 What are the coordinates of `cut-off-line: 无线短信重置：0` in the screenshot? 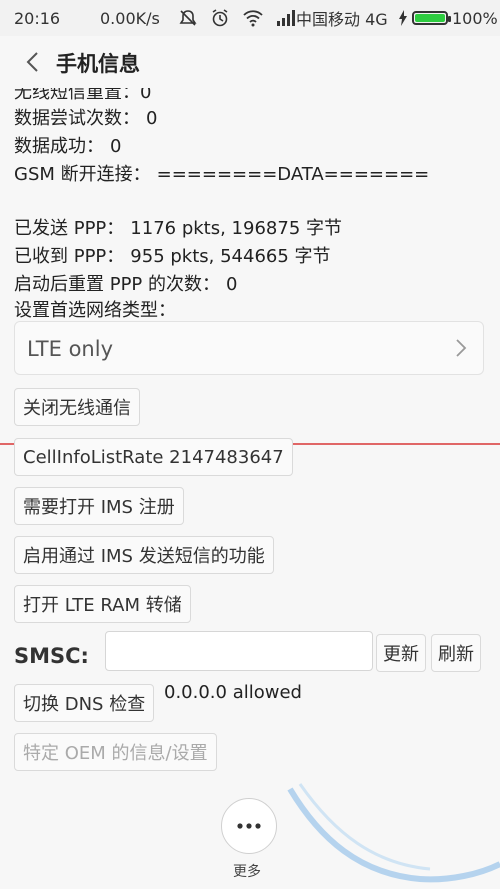 It's located at (83, 95).